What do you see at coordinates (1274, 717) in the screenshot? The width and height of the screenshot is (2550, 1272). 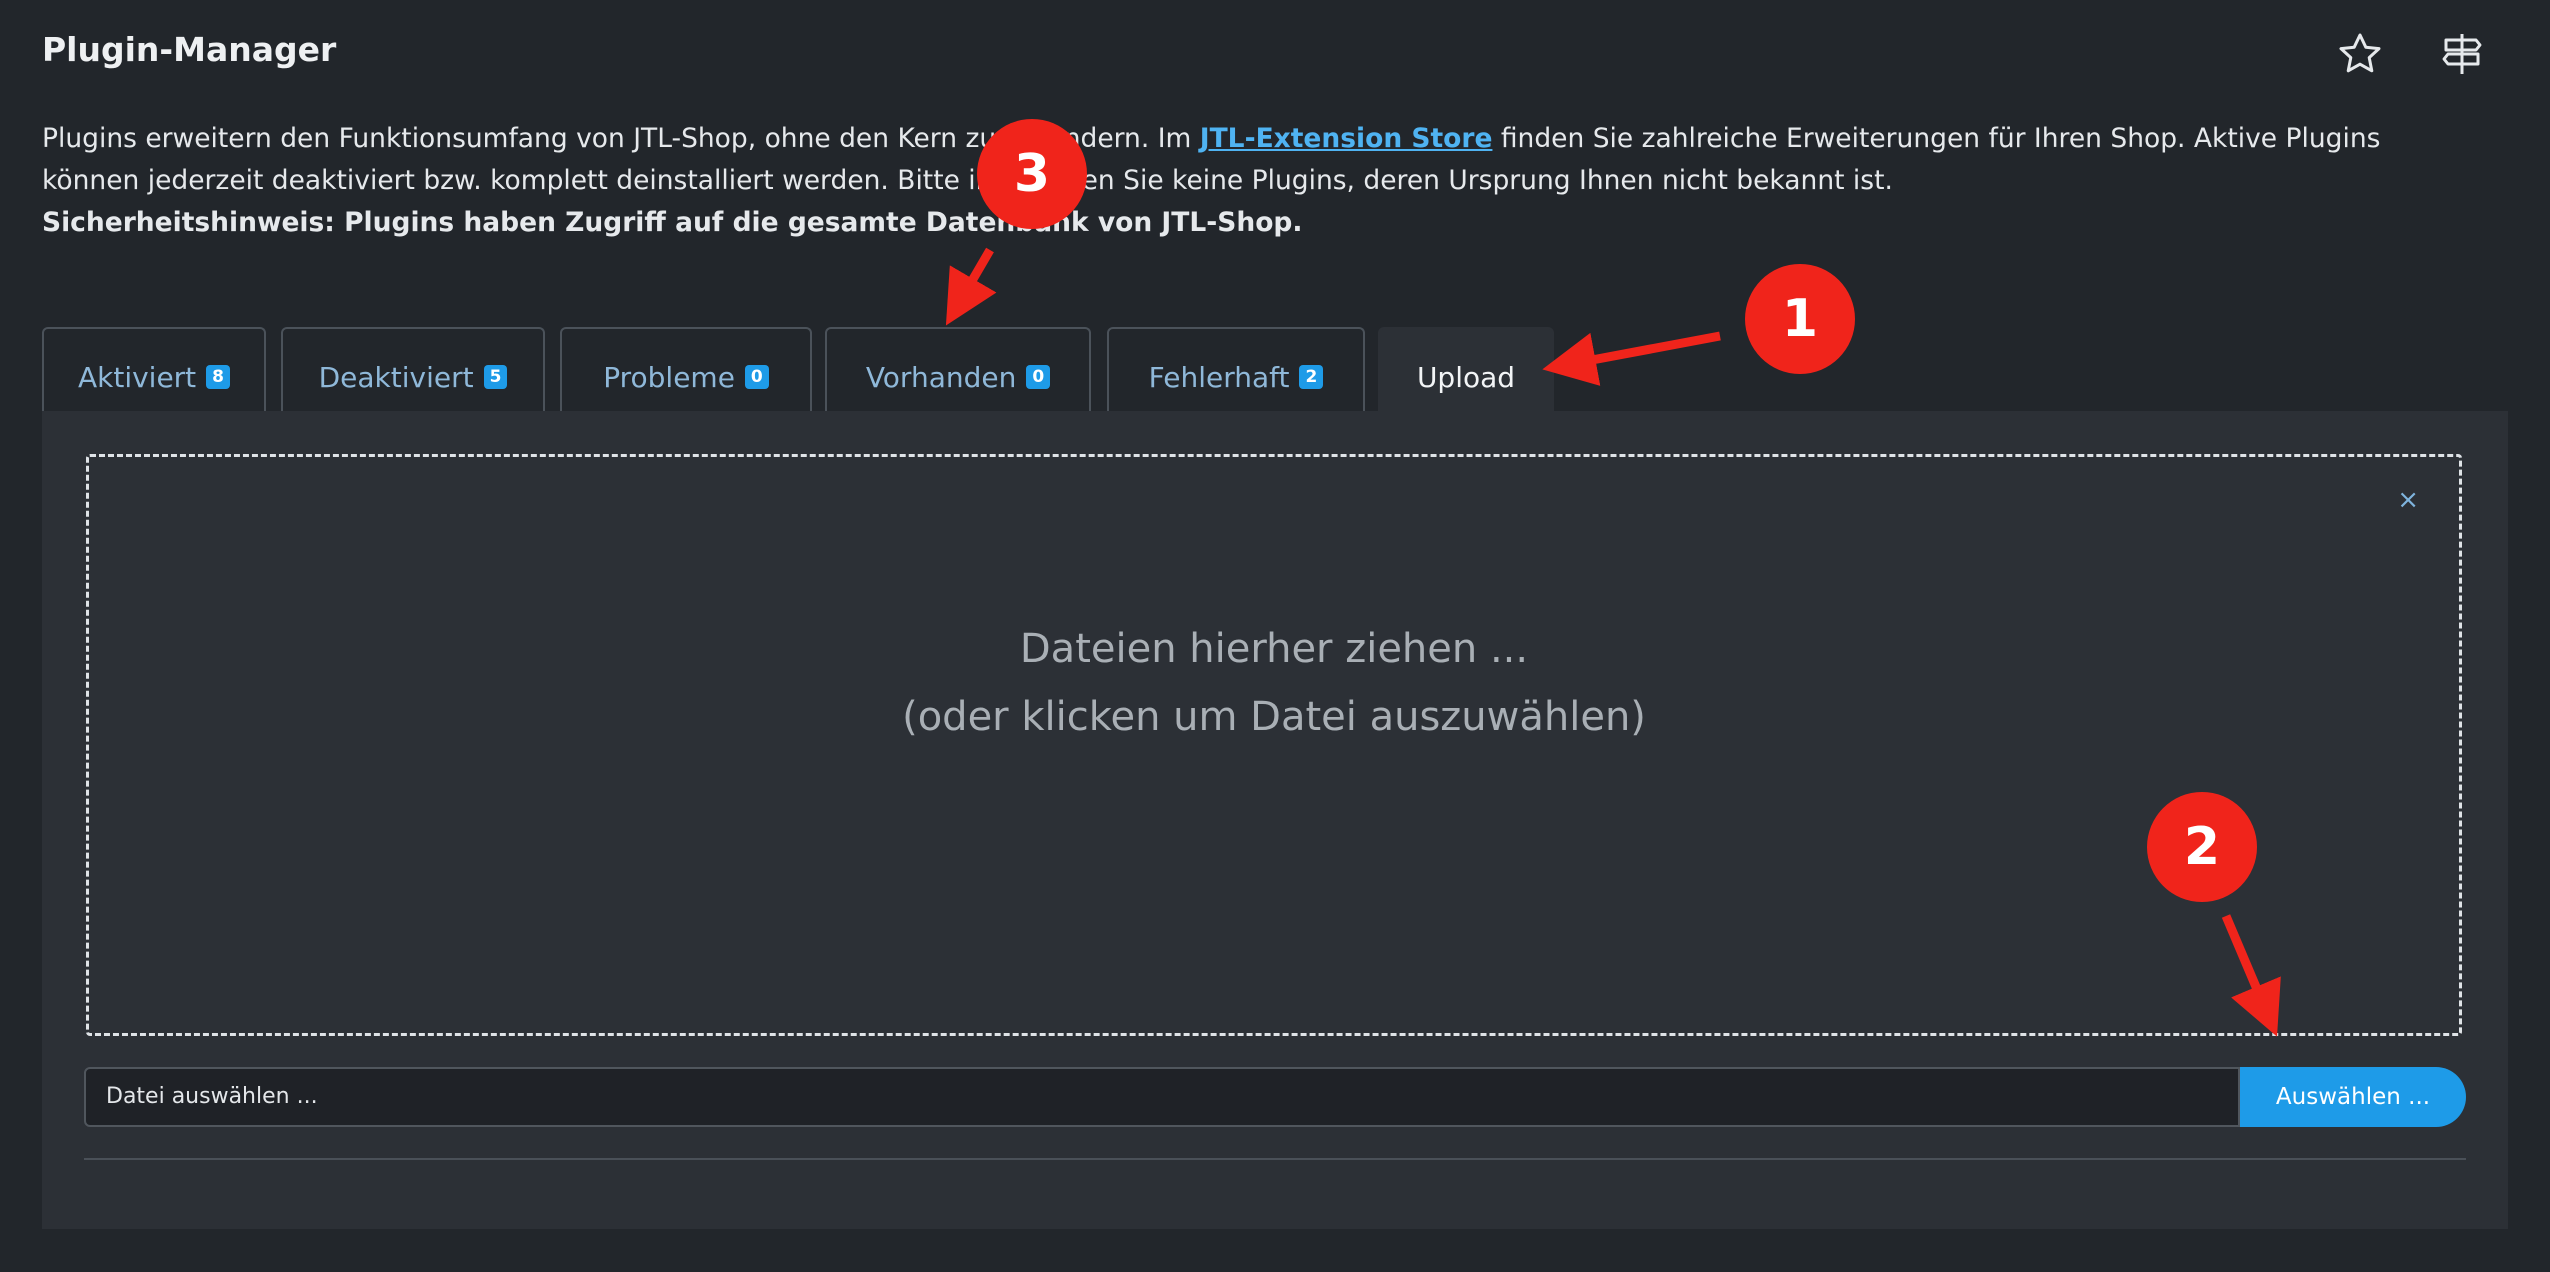 I see `dropzone-line-2: (oder klicken um Datei auszuwählen)` at bounding box center [1274, 717].